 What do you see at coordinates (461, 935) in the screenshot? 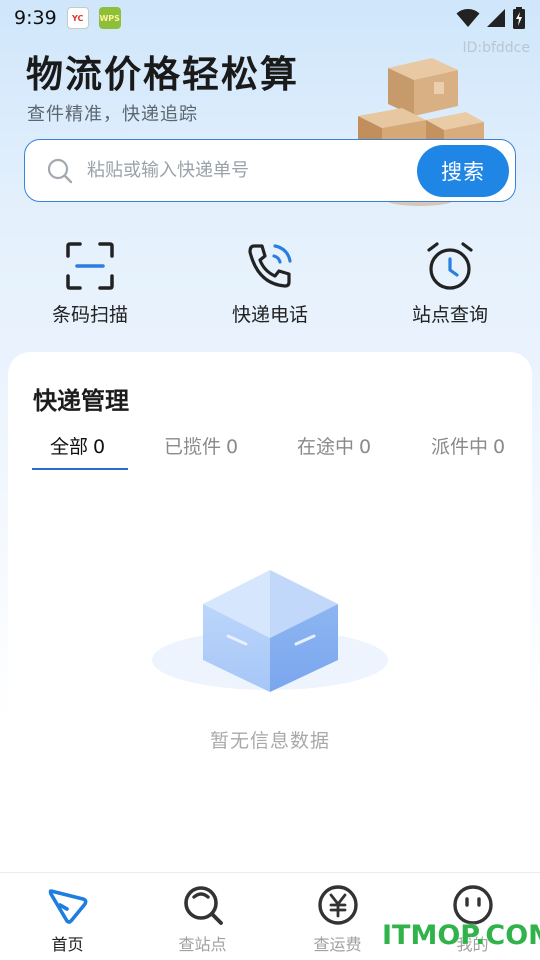
I see `site-watermark: ITMOP.COM` at bounding box center [461, 935].